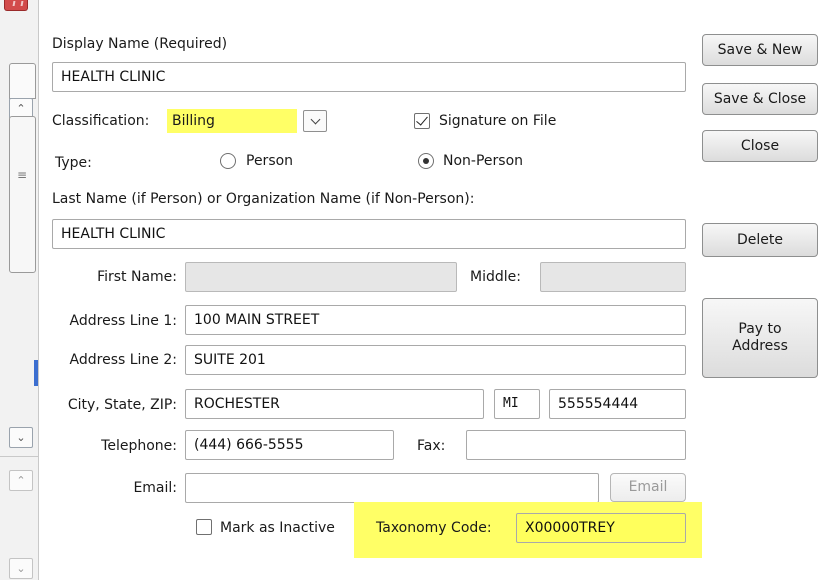 Image resolution: width=837 pixels, height=580 pixels. Describe the element at coordinates (760, 329) in the screenshot. I see `pay-to-address-line1: Pay to` at that location.